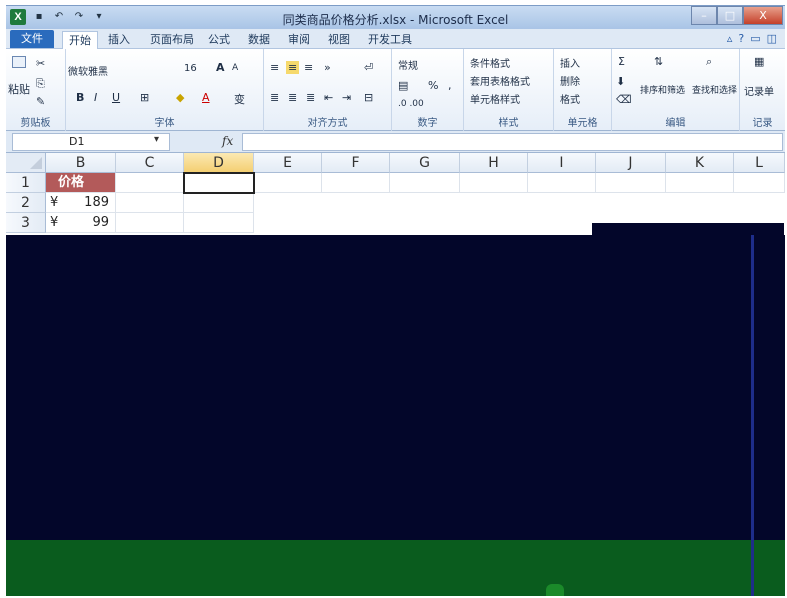 This screenshot has height=598, width=787. I want to click on underline-button: U, so click(116, 97).